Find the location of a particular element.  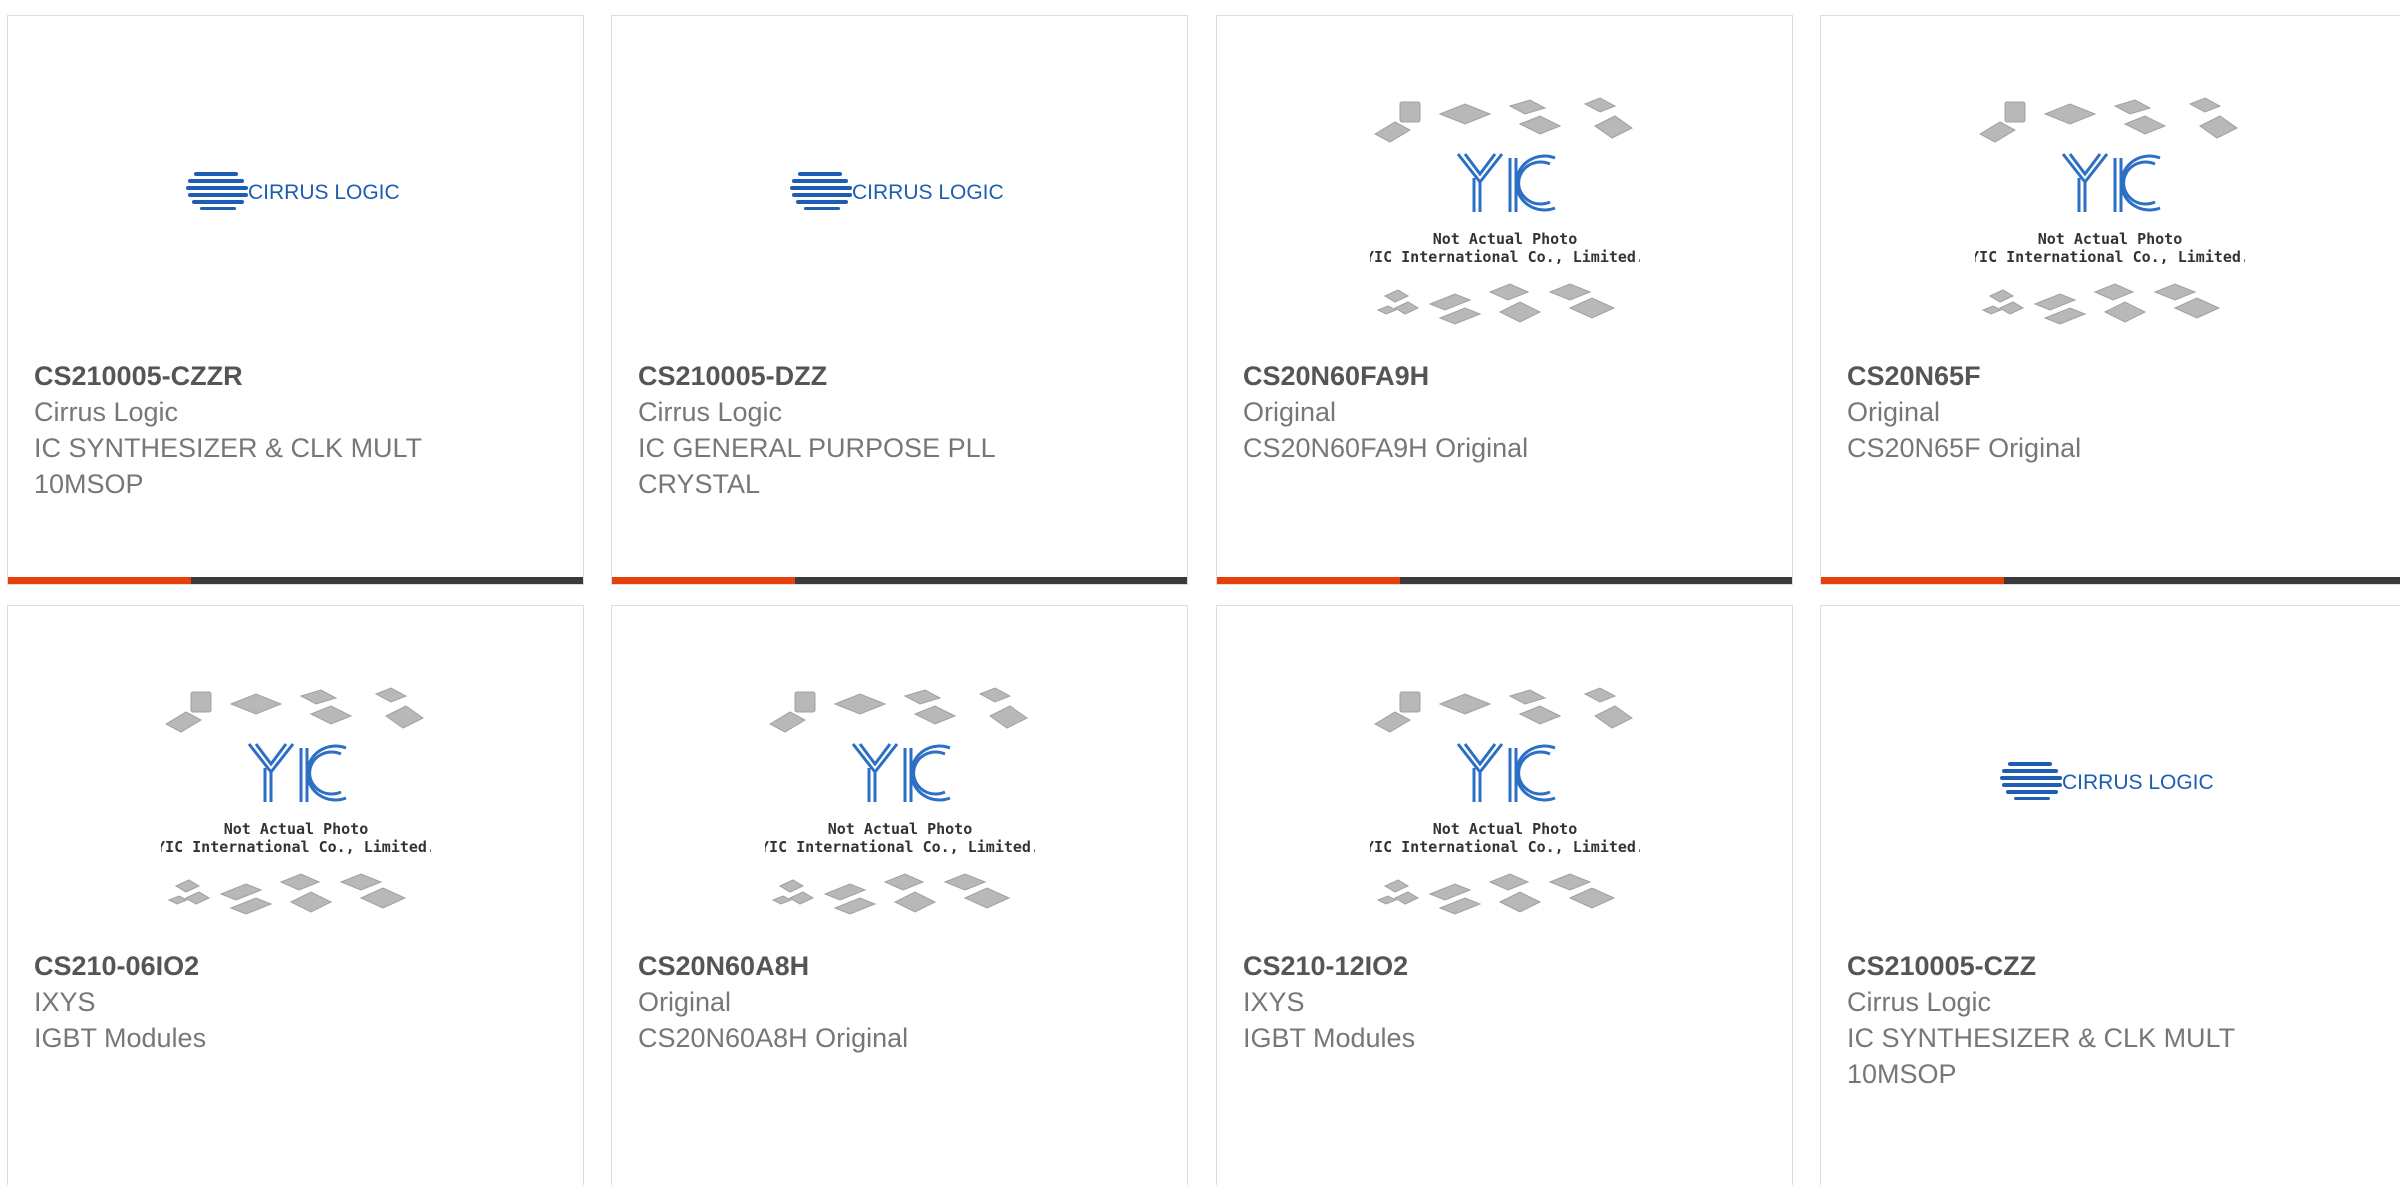

description: IC GENERAL PURPOSE PLL CRYSTAL is located at coordinates (816, 466).